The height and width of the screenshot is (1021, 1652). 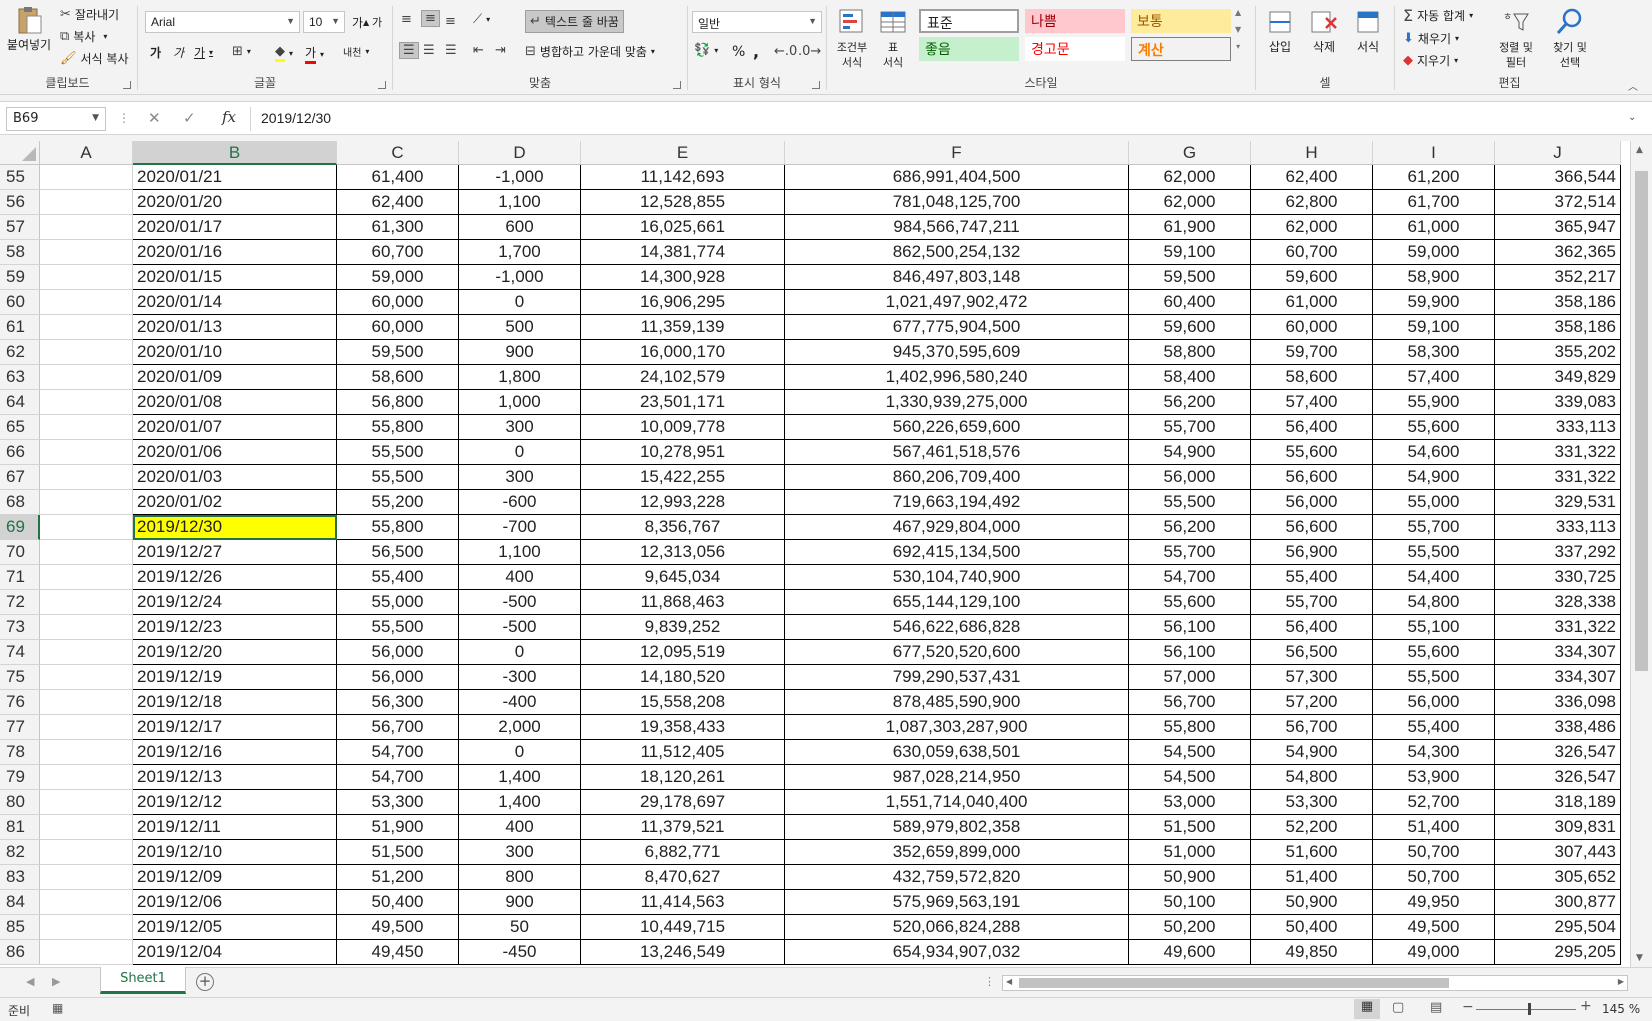 I want to click on conditional-format-button: 조건부 서식, so click(x=852, y=38).